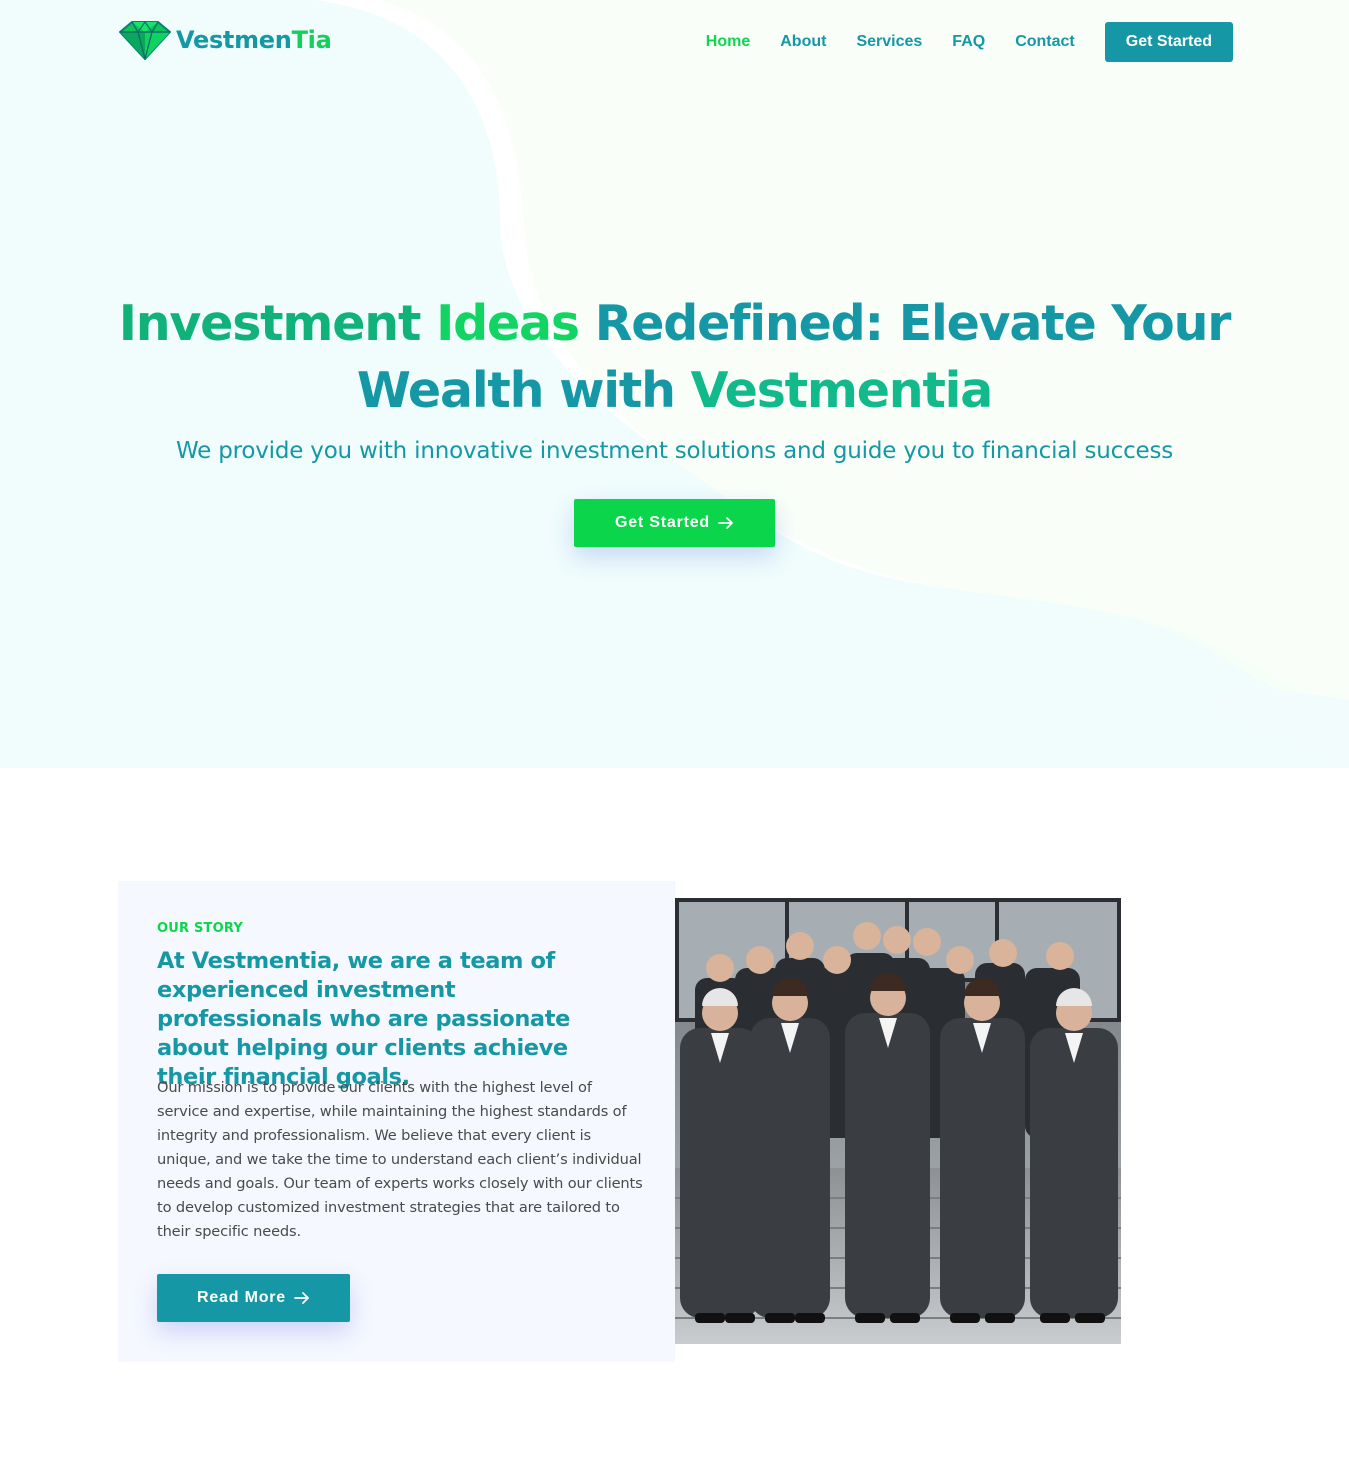 The height and width of the screenshot is (1465, 1349). I want to click on brand-name-part2: Tia, so click(311, 40).